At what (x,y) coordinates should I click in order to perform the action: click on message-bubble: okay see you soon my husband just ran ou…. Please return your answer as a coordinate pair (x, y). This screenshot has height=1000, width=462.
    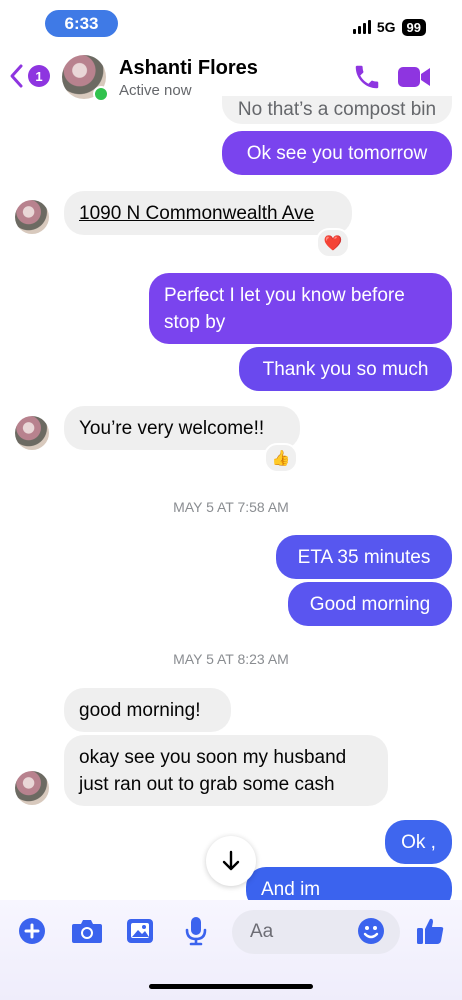
    Looking at the image, I should click on (226, 770).